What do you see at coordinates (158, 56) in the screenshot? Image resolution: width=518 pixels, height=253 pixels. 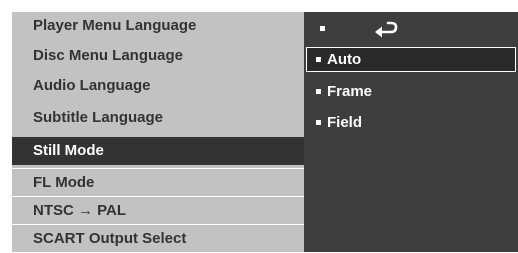 I see `menu-item-disc-menu-language: Disc Menu Language` at bounding box center [158, 56].